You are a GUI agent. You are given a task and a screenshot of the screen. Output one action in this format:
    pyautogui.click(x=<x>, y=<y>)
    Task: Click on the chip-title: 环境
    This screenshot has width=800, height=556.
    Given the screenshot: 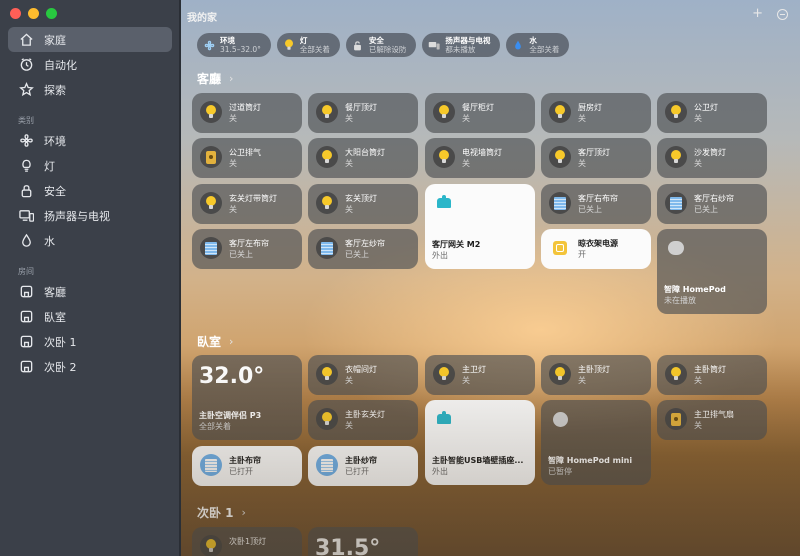 What is the action you would take?
    pyautogui.click(x=227, y=40)
    